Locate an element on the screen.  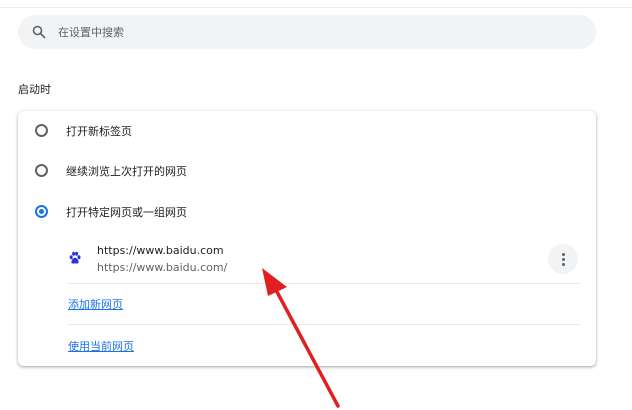
add-new-page-link: 添加新网页 is located at coordinates (95, 304).